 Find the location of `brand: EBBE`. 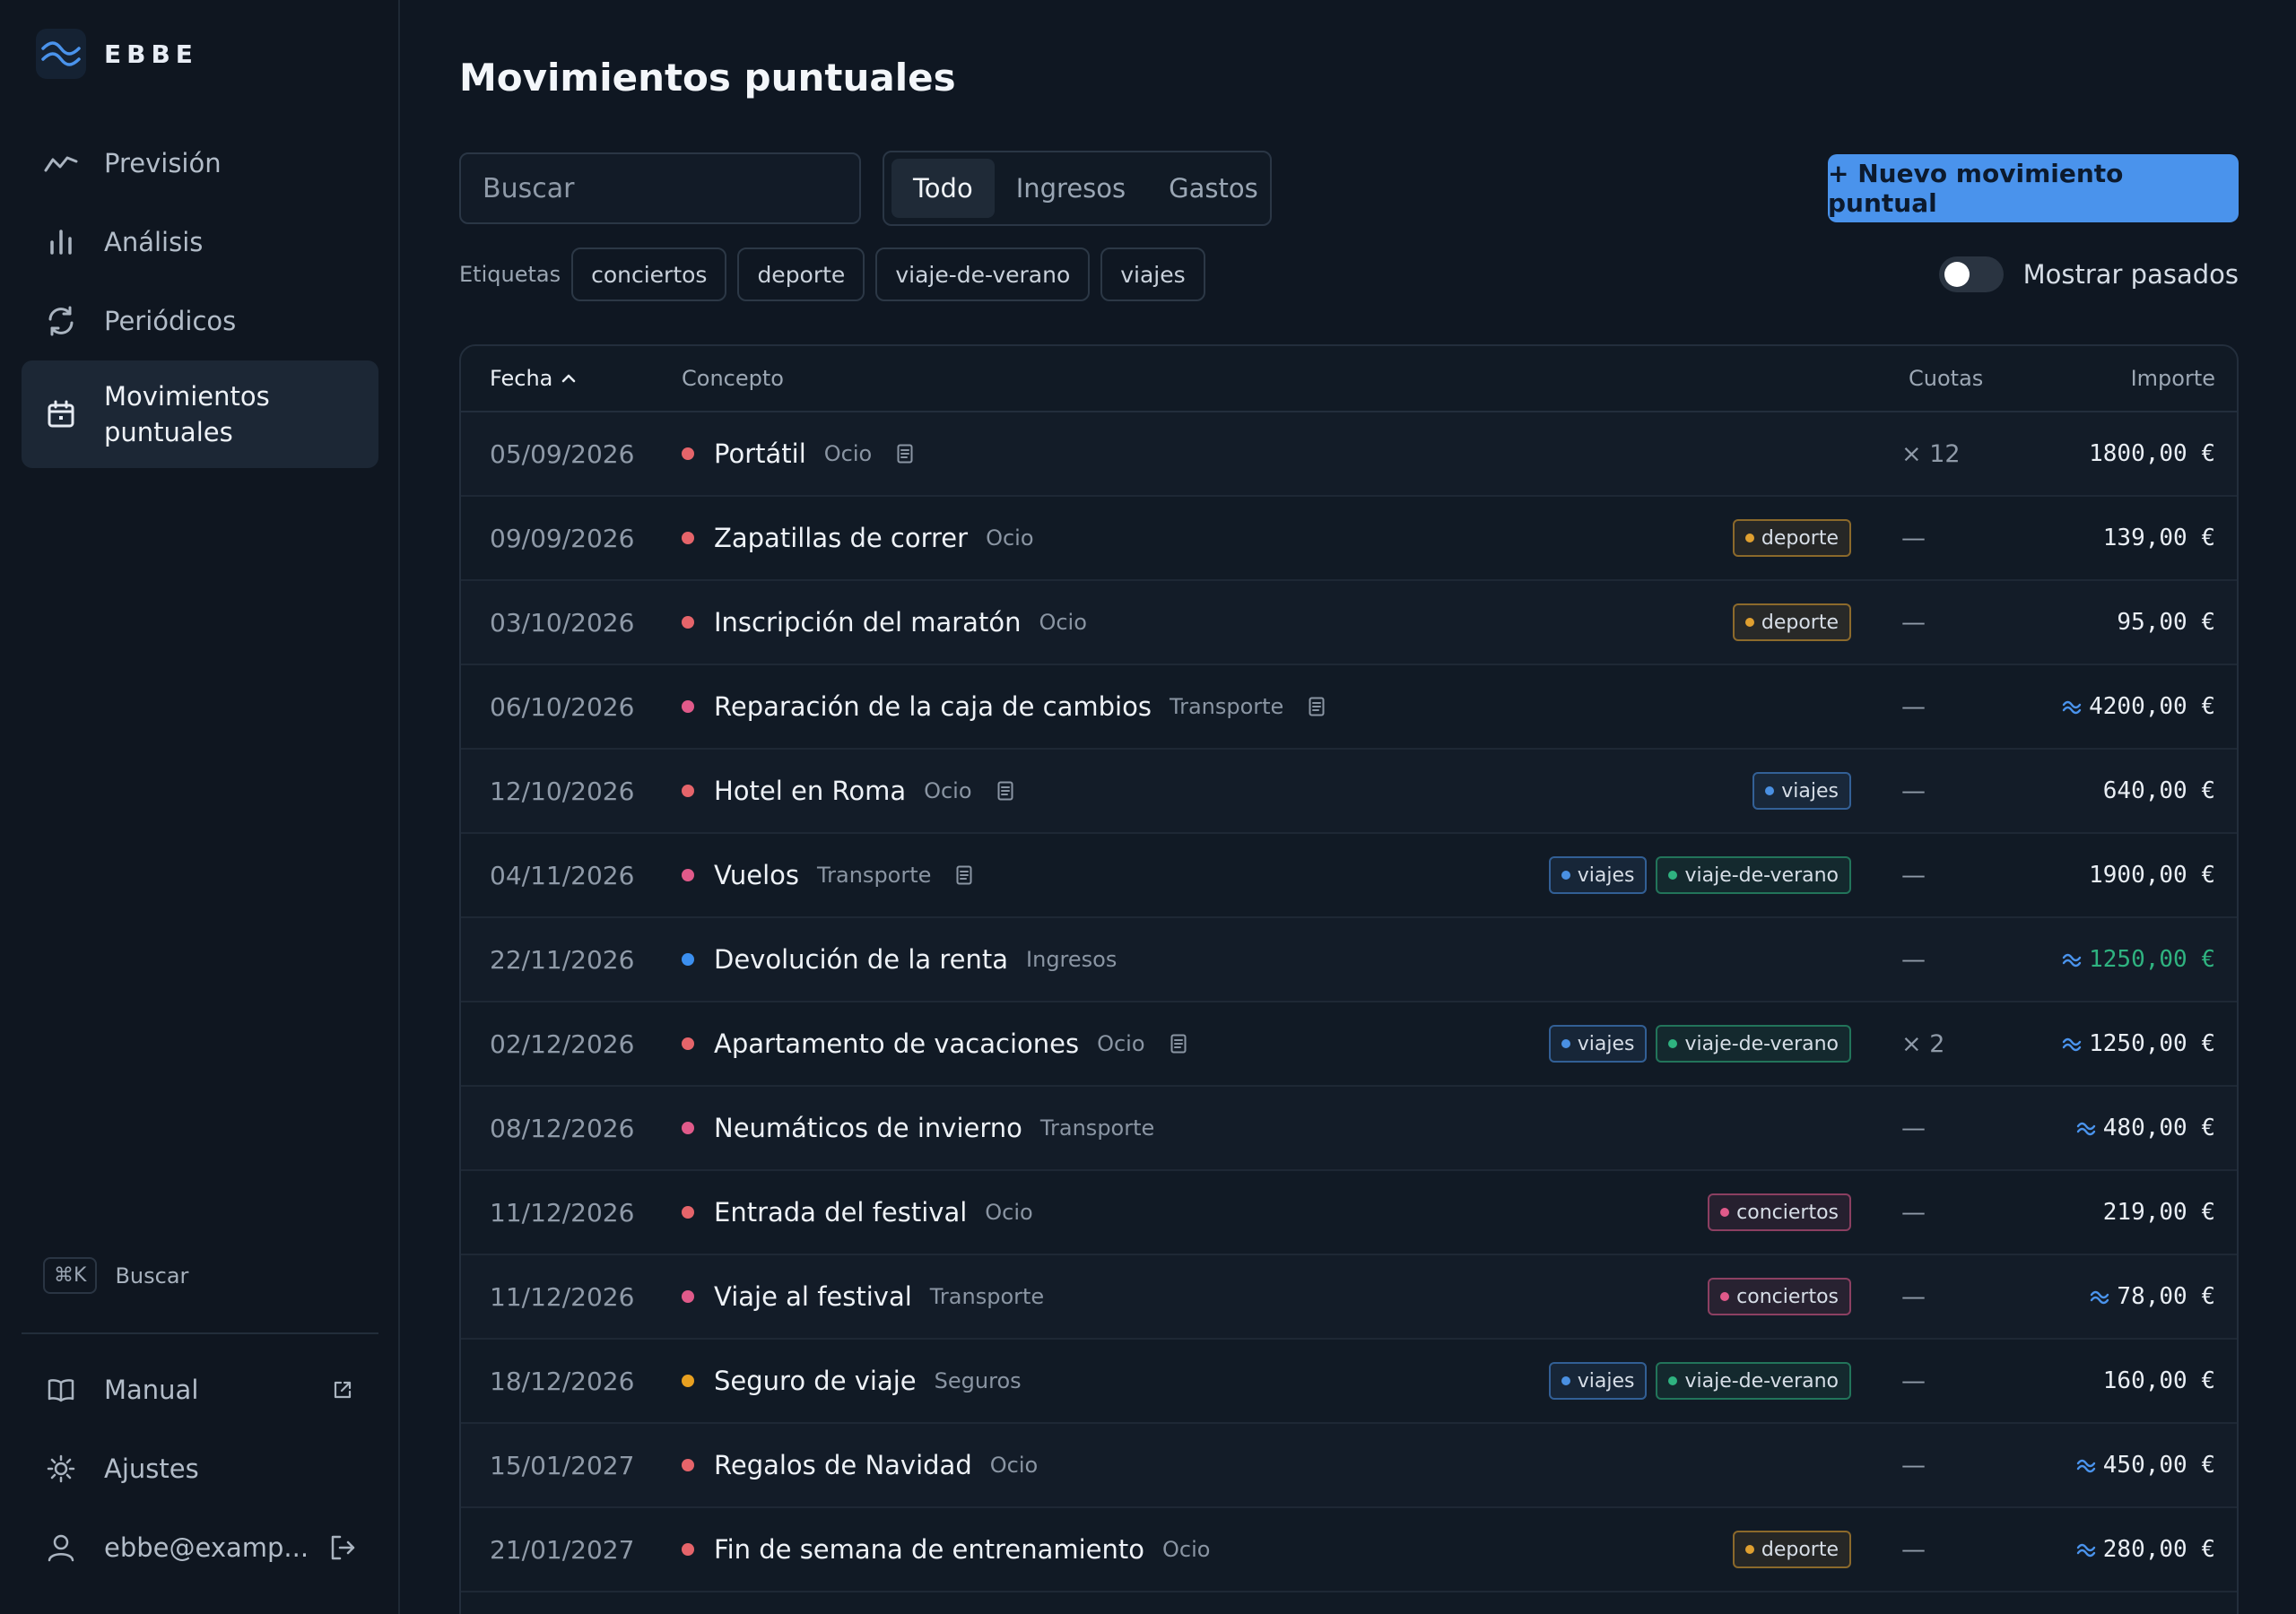

brand: EBBE is located at coordinates (117, 54).